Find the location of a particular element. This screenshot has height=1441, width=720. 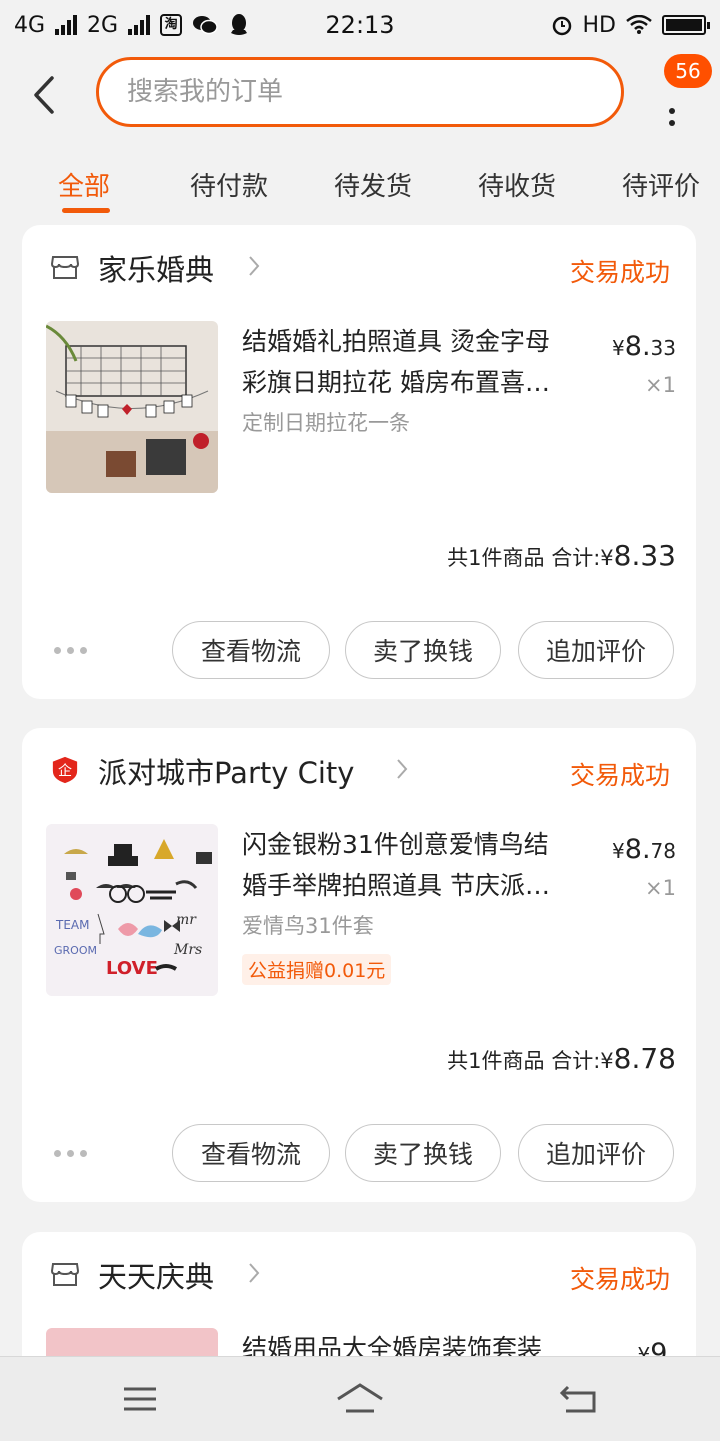

message-count-badge: 56 is located at coordinates (688, 71).